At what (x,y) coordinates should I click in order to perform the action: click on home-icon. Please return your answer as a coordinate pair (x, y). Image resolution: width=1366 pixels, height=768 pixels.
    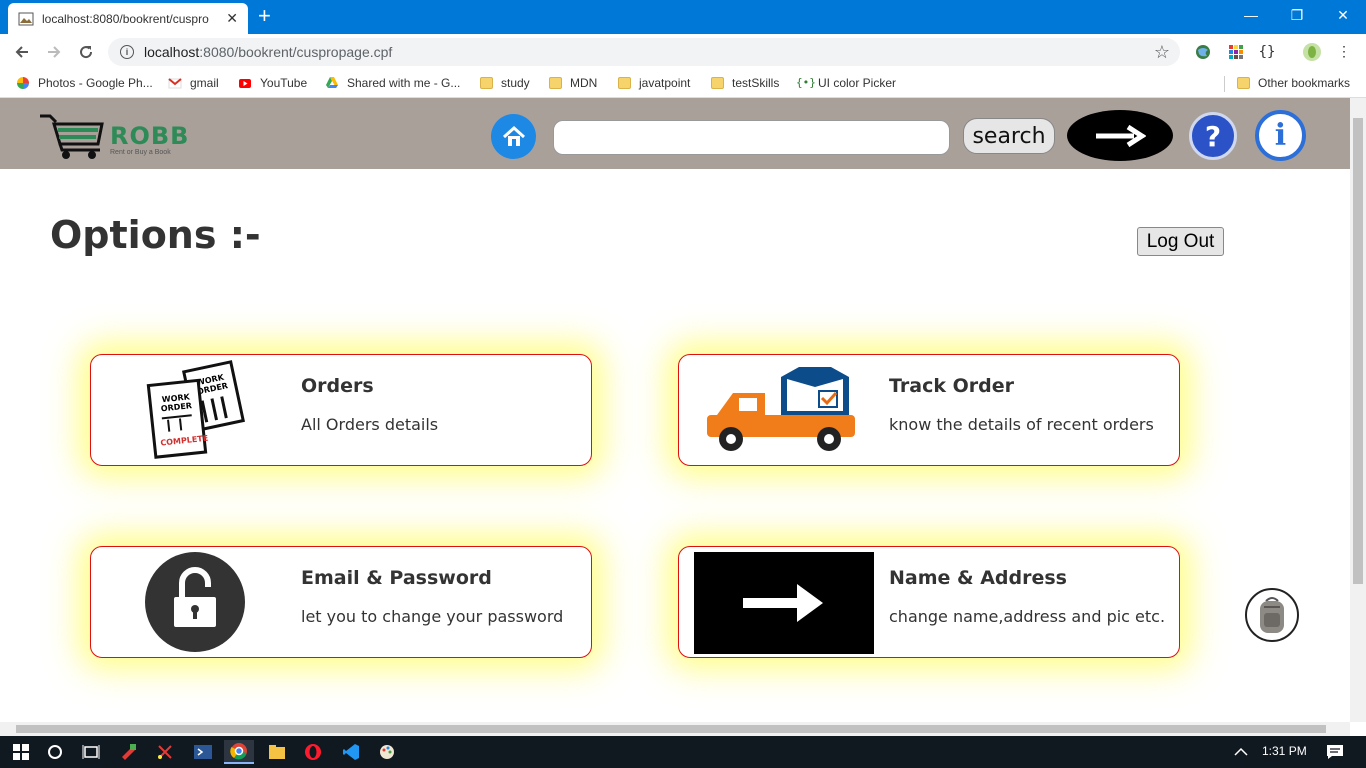
    Looking at the image, I should click on (513, 135).